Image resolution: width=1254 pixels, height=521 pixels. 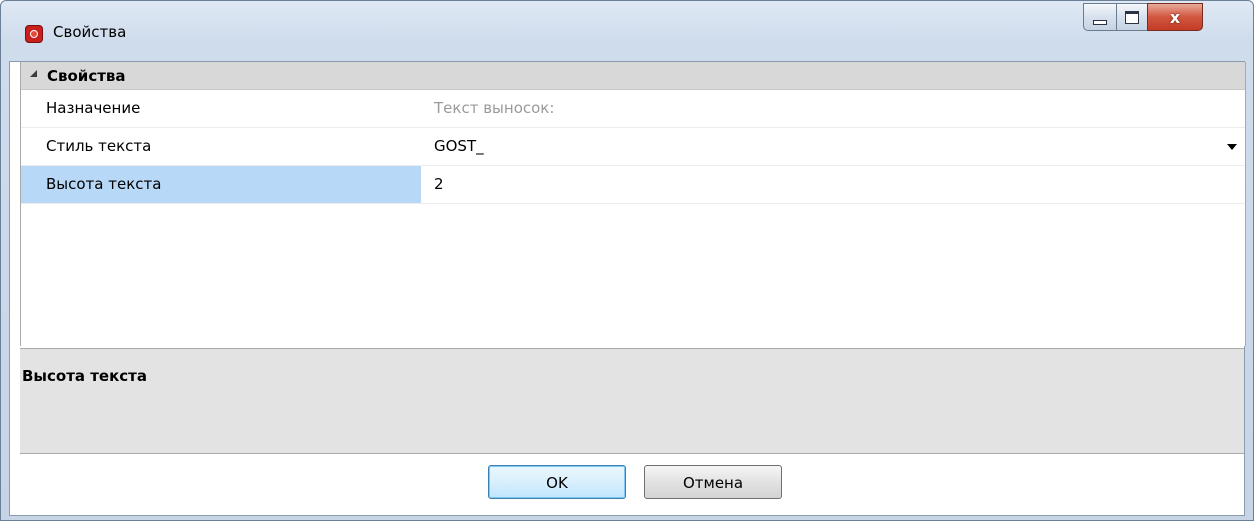 I want to click on property-value-readonly: Текст выносок:, so click(x=494, y=108).